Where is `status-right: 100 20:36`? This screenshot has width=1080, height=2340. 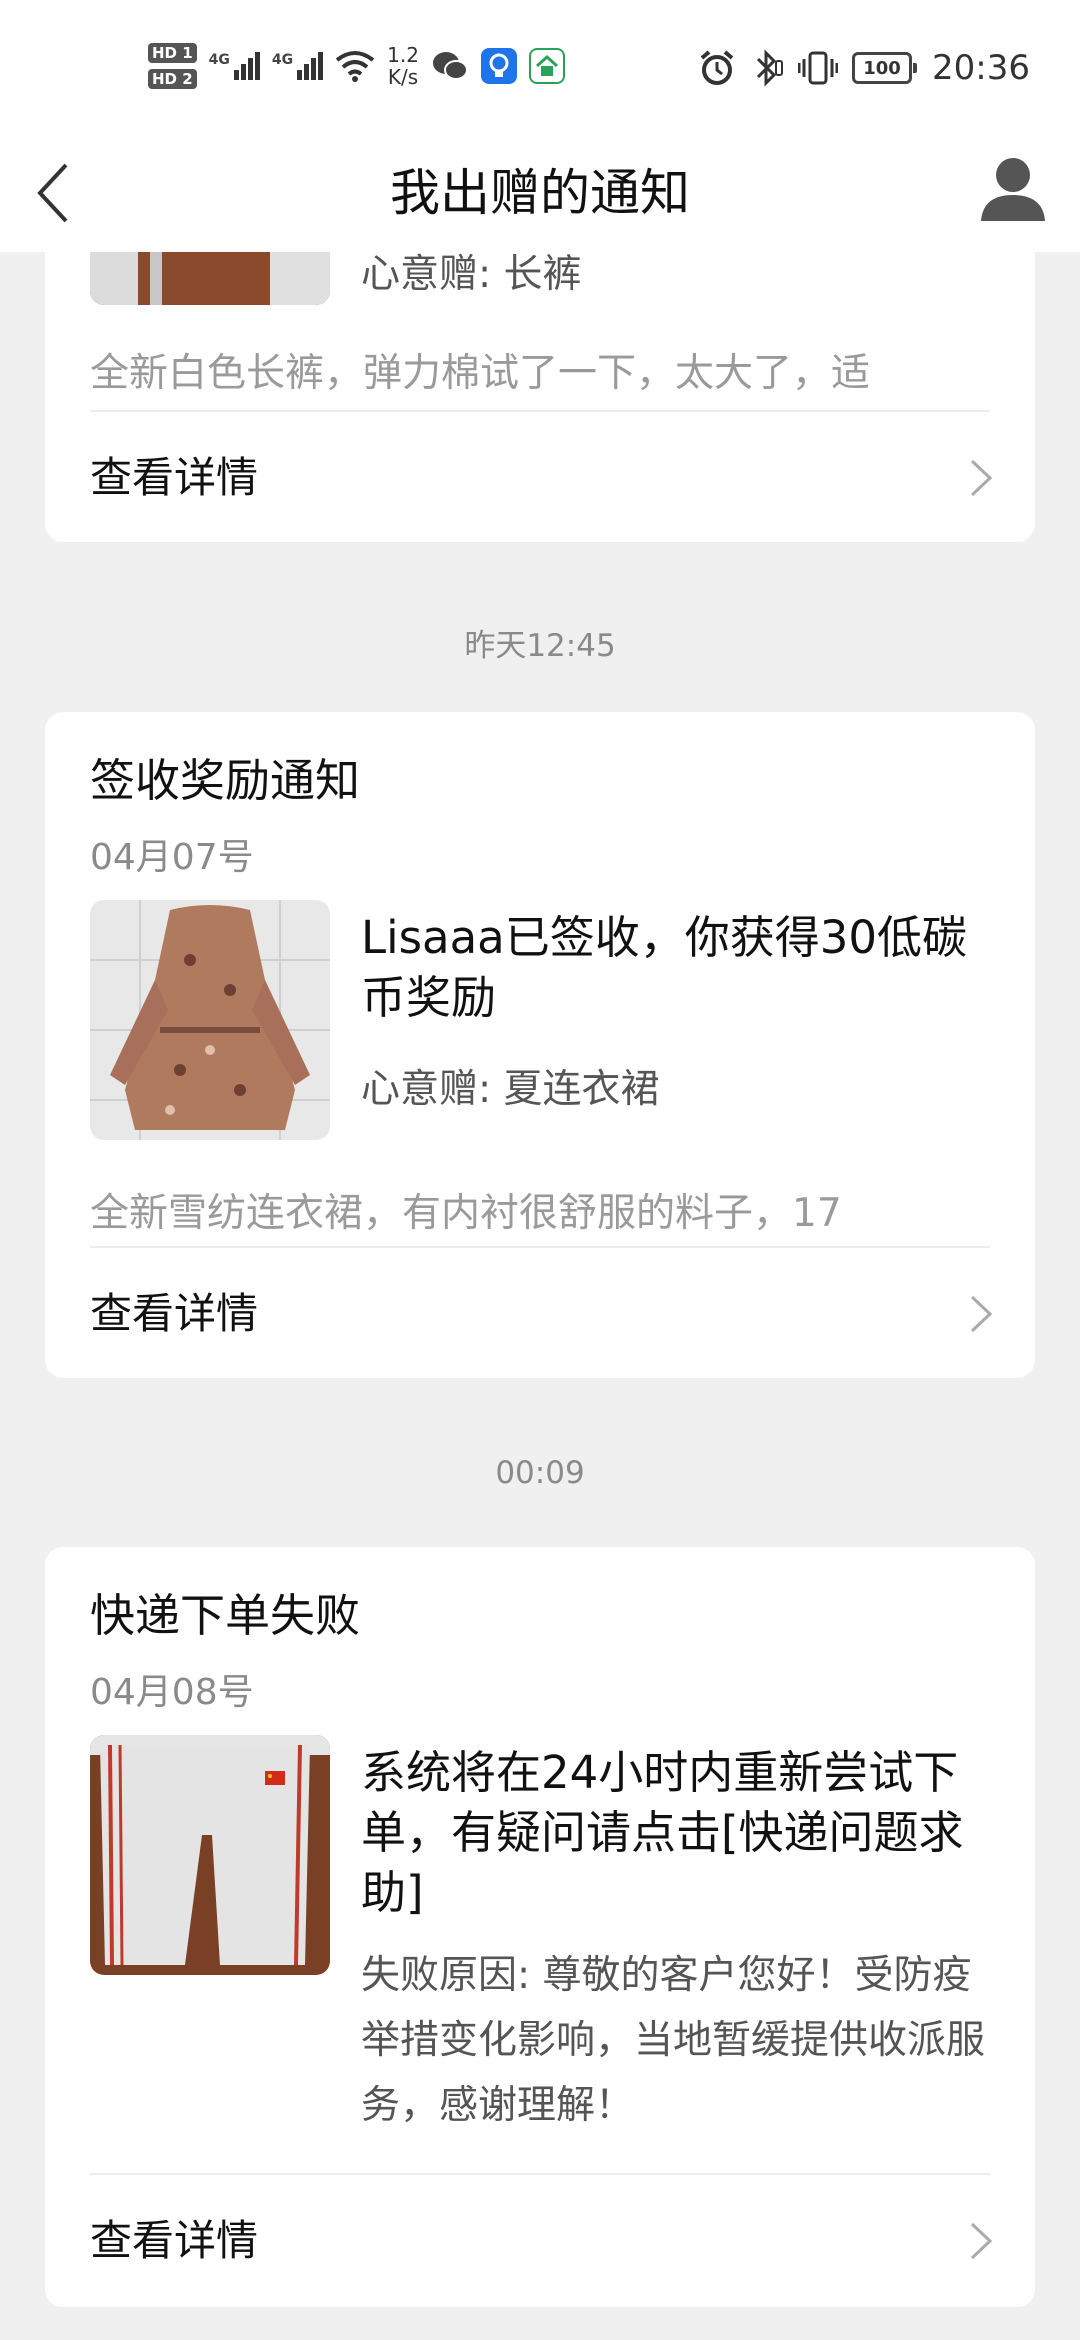
status-right: 100 20:36 is located at coordinates (864, 68).